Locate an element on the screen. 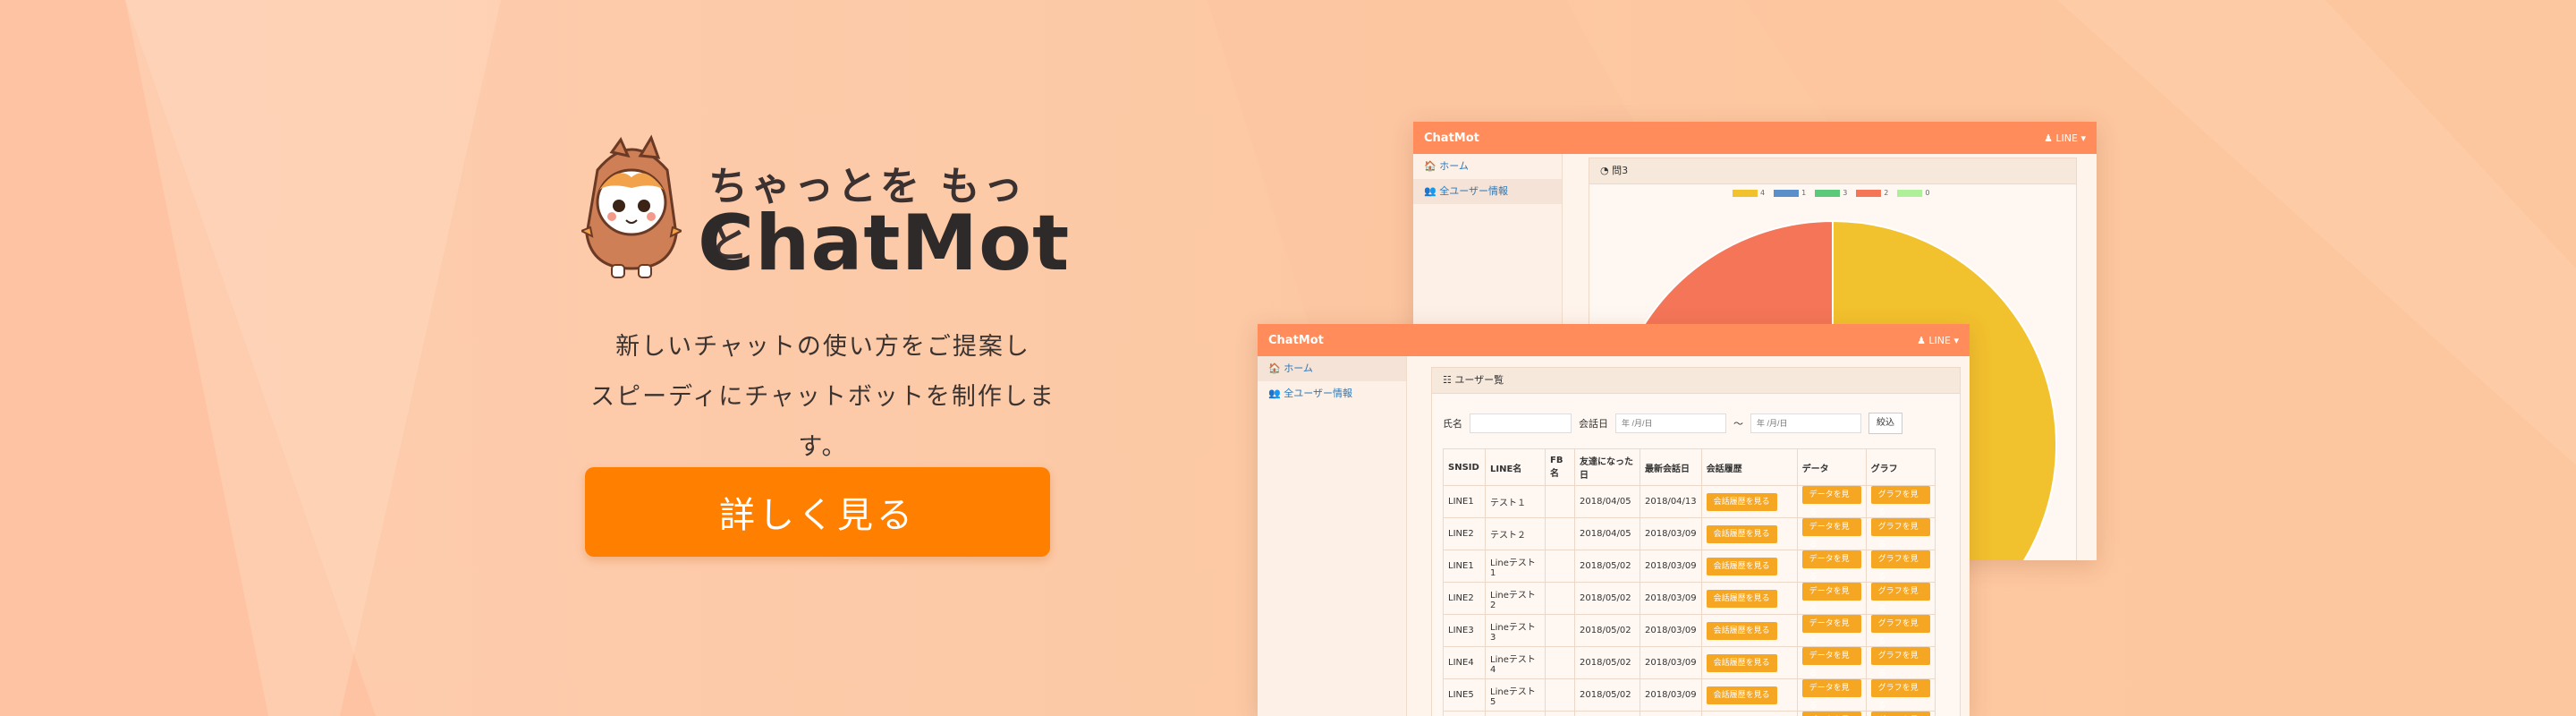  sidebar: 🏠 ホーム 👥 全ユーザー情報 is located at coordinates (1332, 536).